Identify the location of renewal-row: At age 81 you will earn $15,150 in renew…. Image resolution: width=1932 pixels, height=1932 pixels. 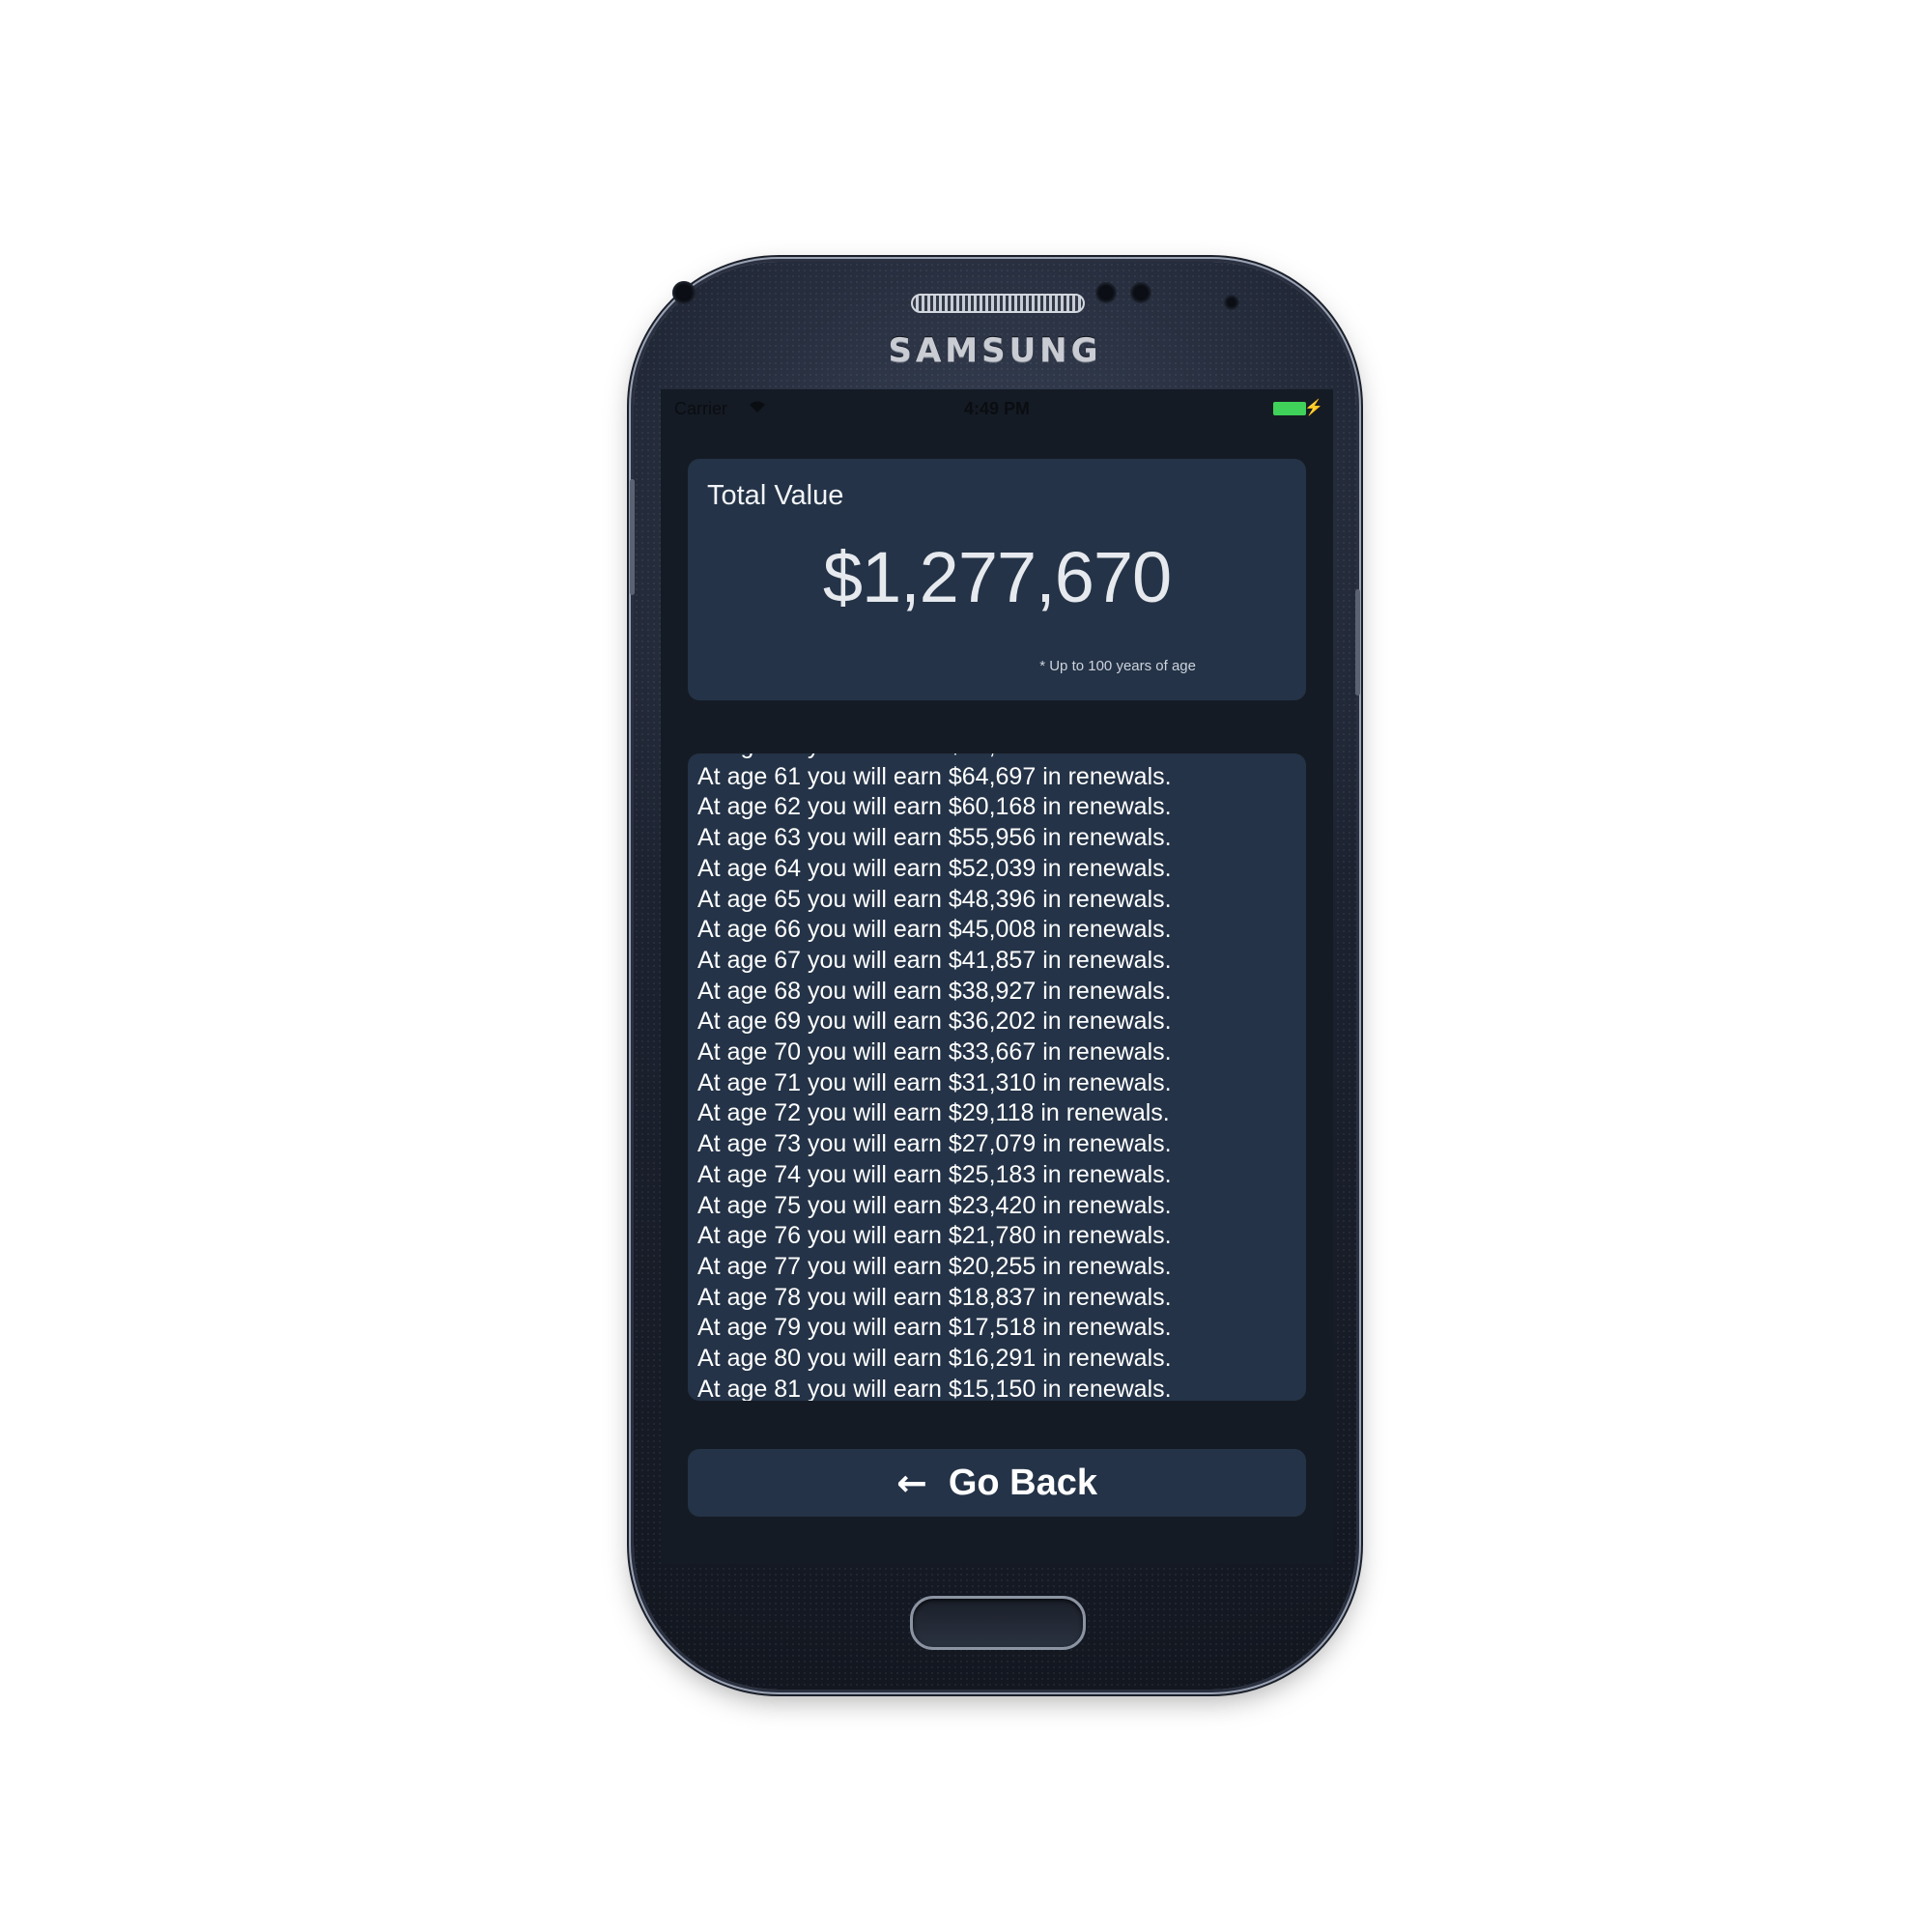
(934, 1388).